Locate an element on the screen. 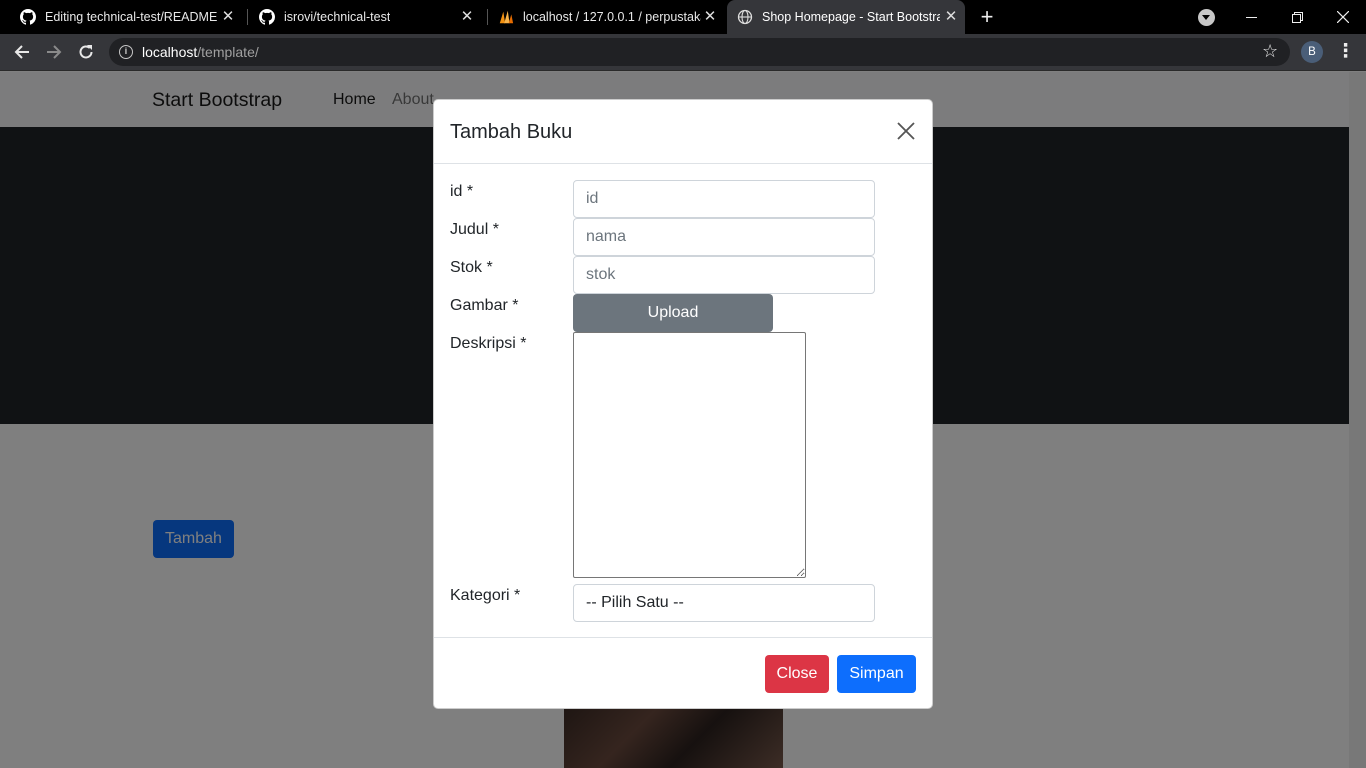  phpmyadmin-icon is located at coordinates (506, 17).